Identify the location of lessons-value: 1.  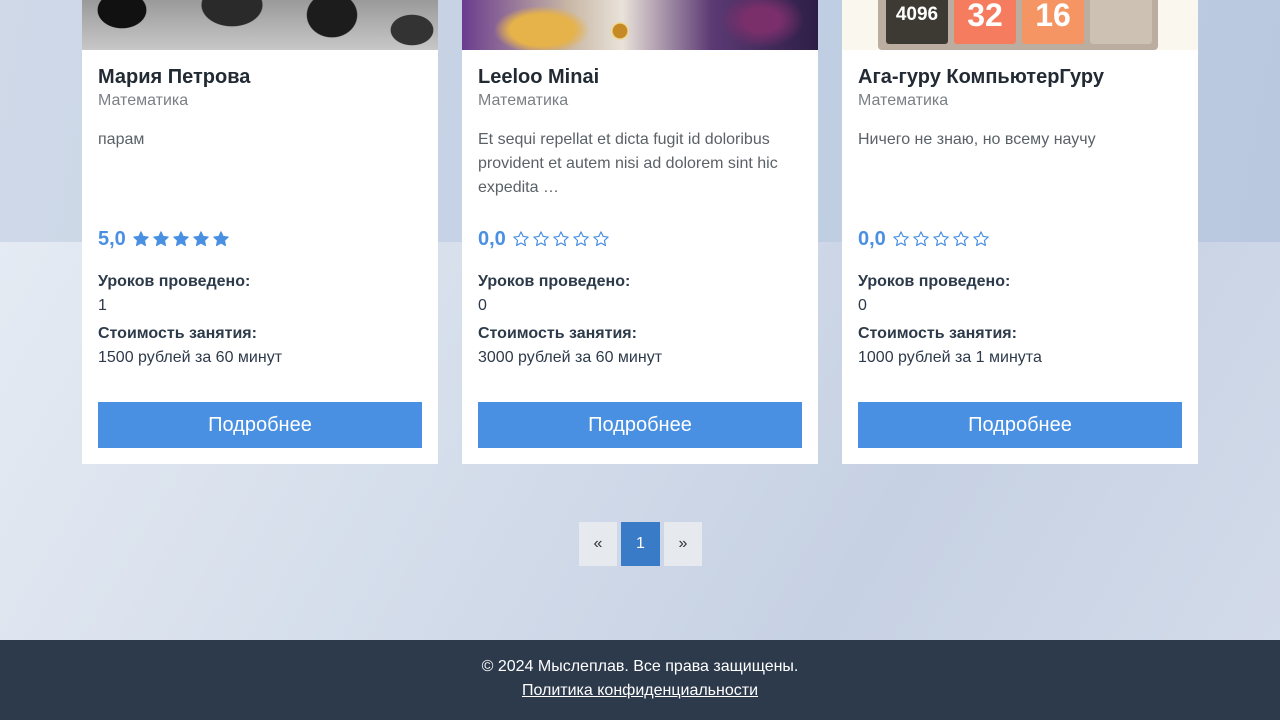
(102, 305).